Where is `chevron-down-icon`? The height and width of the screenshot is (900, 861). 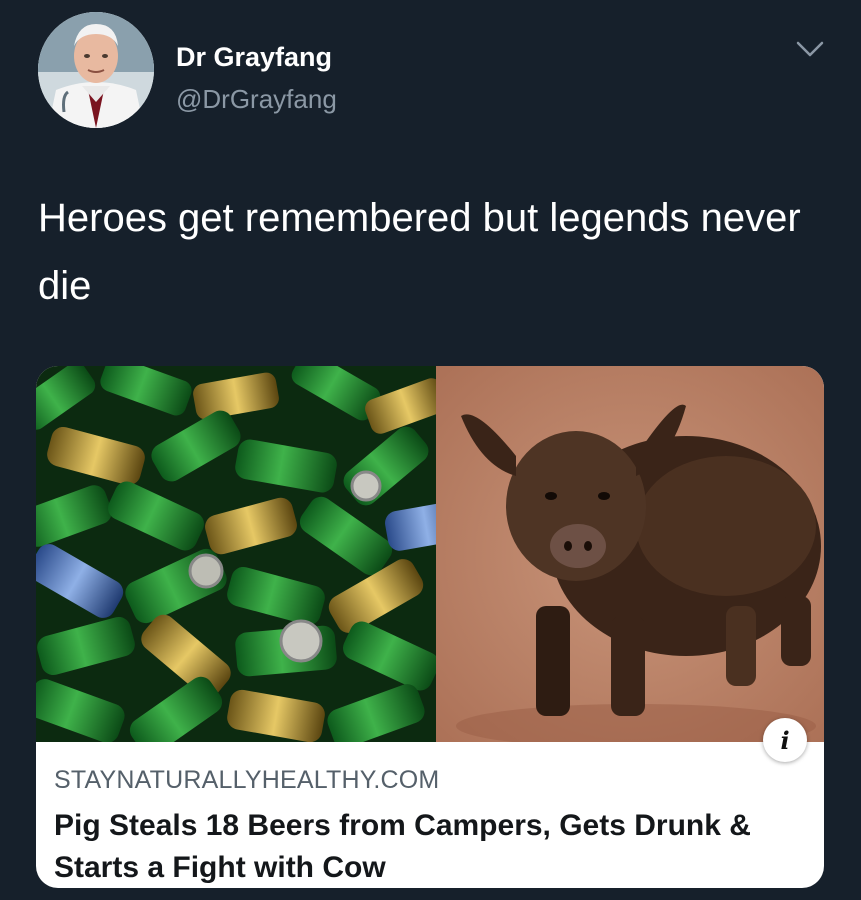
chevron-down-icon is located at coordinates (810, 49).